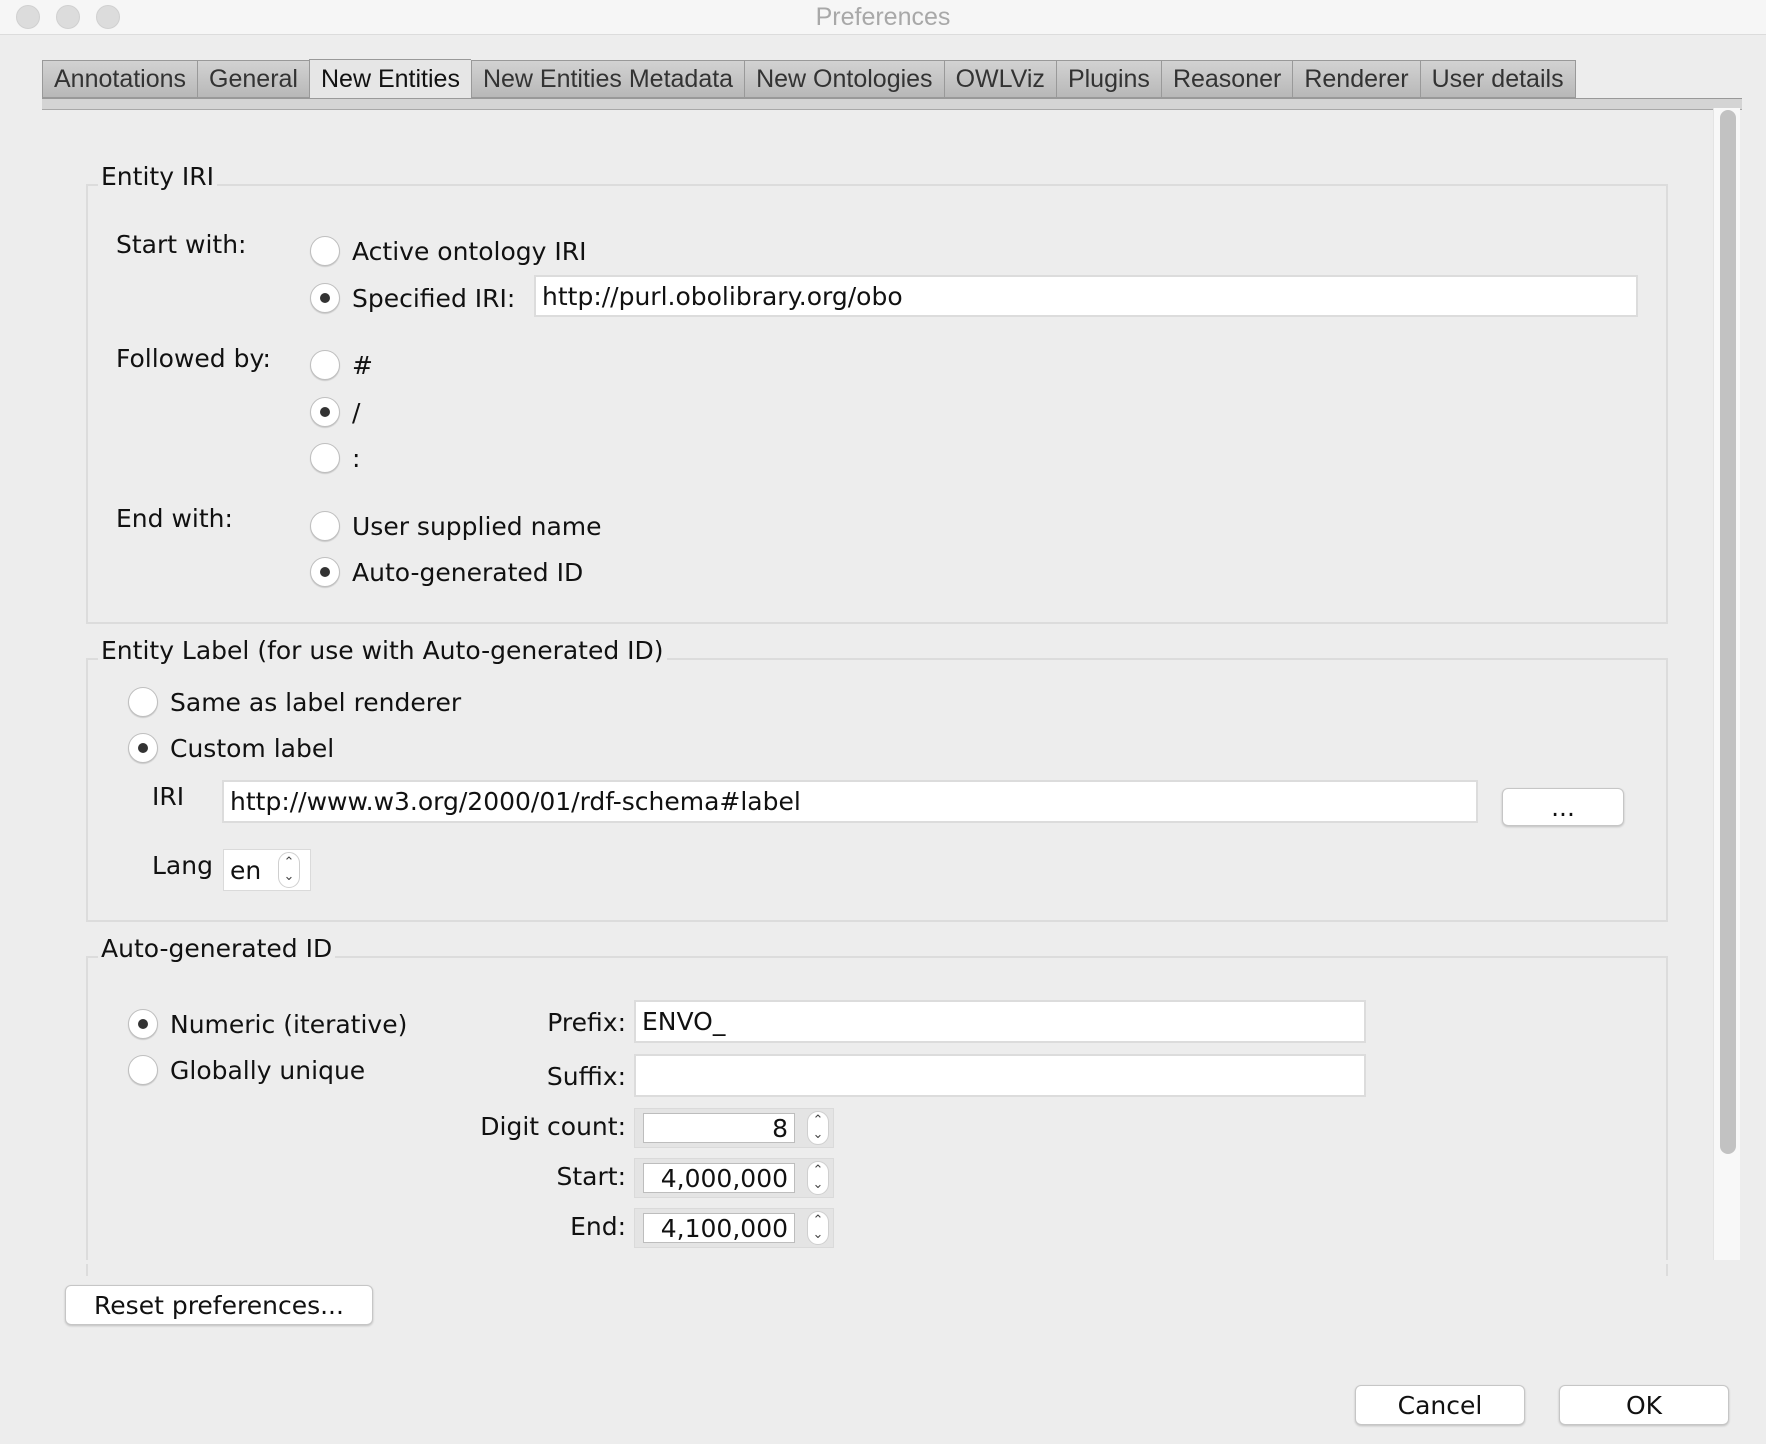  I want to click on radio-active-ontology-iri: Active ontology IRI, so click(448, 251).